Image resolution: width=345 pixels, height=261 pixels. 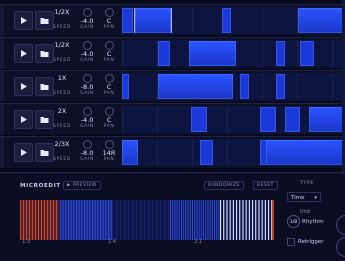 I want to click on type-select: Time ▾, so click(x=304, y=197).